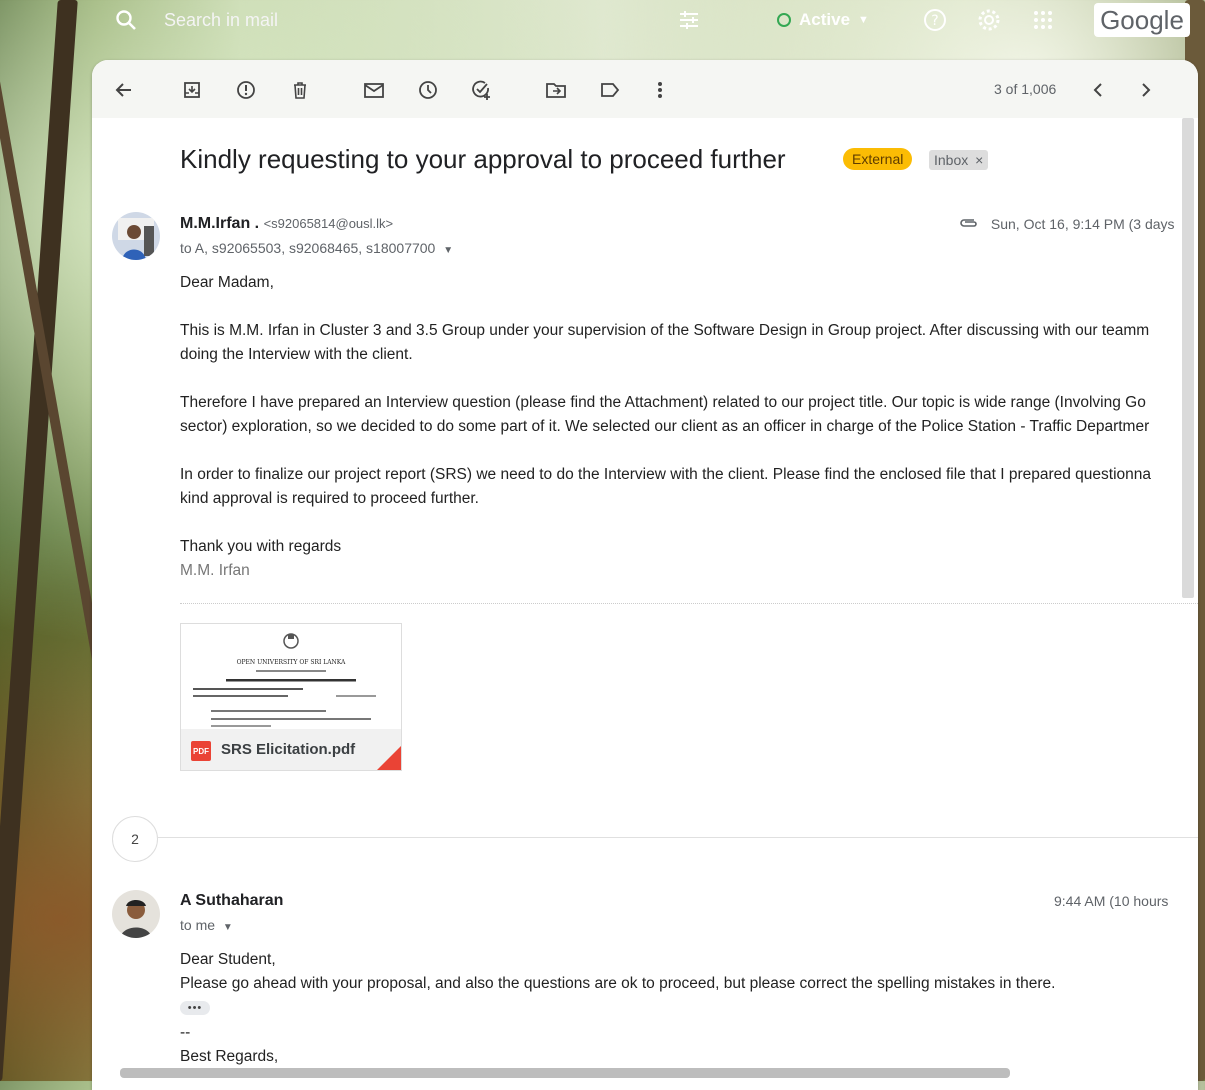 Image resolution: width=1205 pixels, height=1090 pixels. What do you see at coordinates (198, 925) in the screenshot?
I see `recipients-text: to me` at bounding box center [198, 925].